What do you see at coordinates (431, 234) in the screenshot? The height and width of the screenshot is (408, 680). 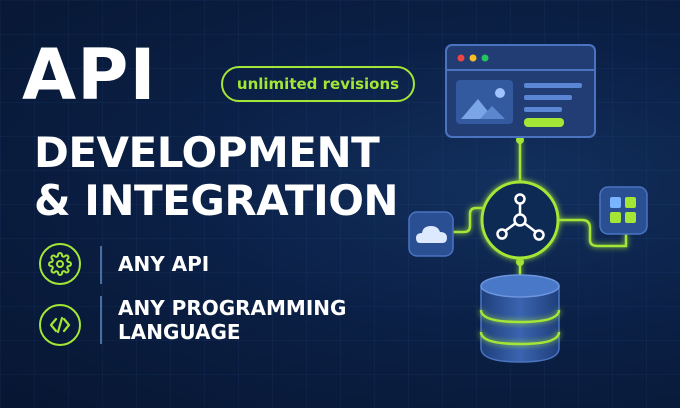 I see `cloud-icon` at bounding box center [431, 234].